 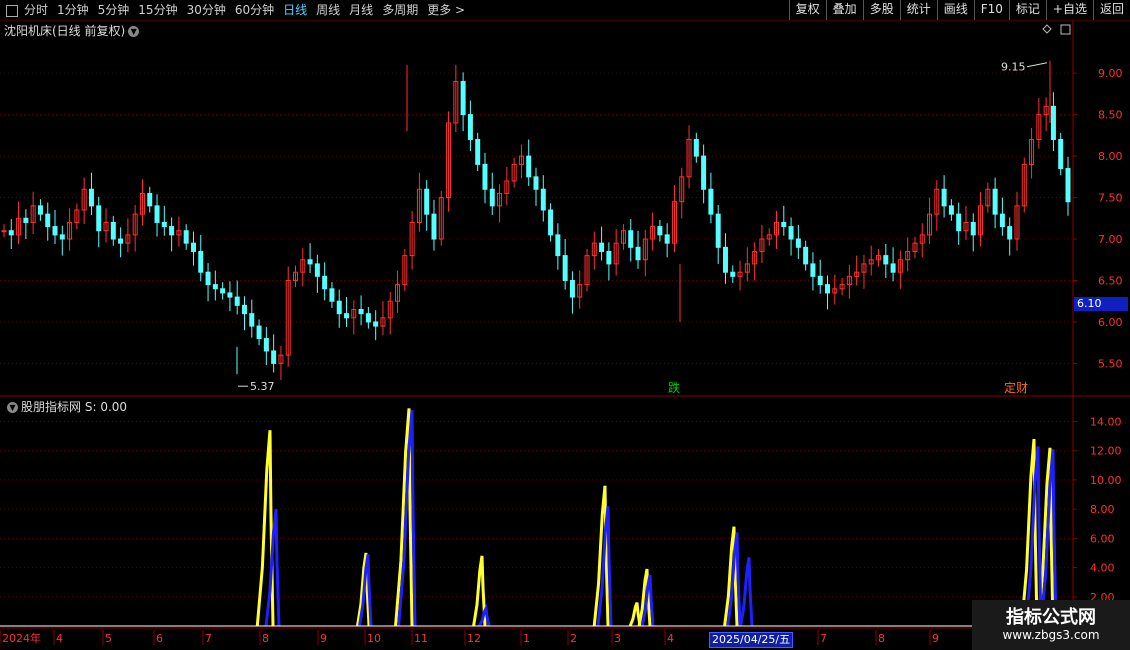 I want to click on main-title-text: 沈阳机床(日线 前复权), so click(x=65, y=31).